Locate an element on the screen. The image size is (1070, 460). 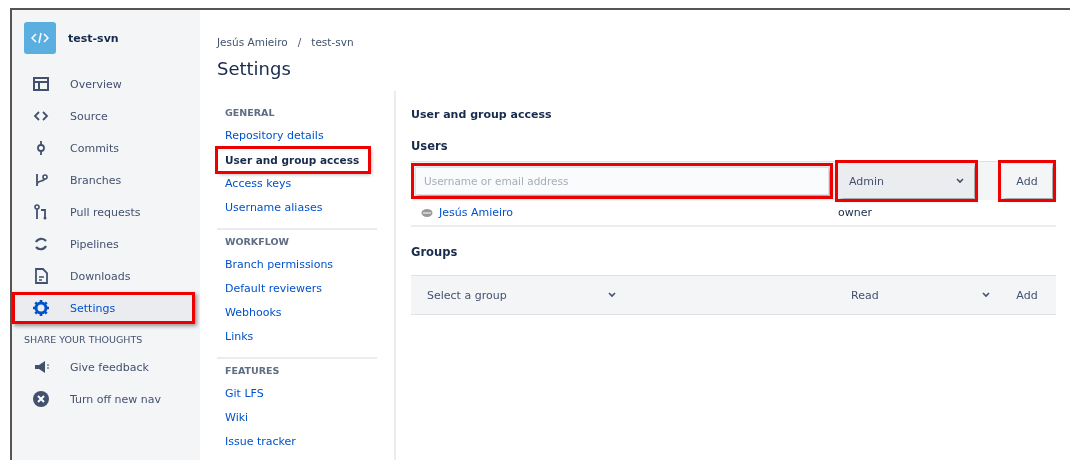
settings-nav-link: Branch permissions is located at coordinates (297, 265).